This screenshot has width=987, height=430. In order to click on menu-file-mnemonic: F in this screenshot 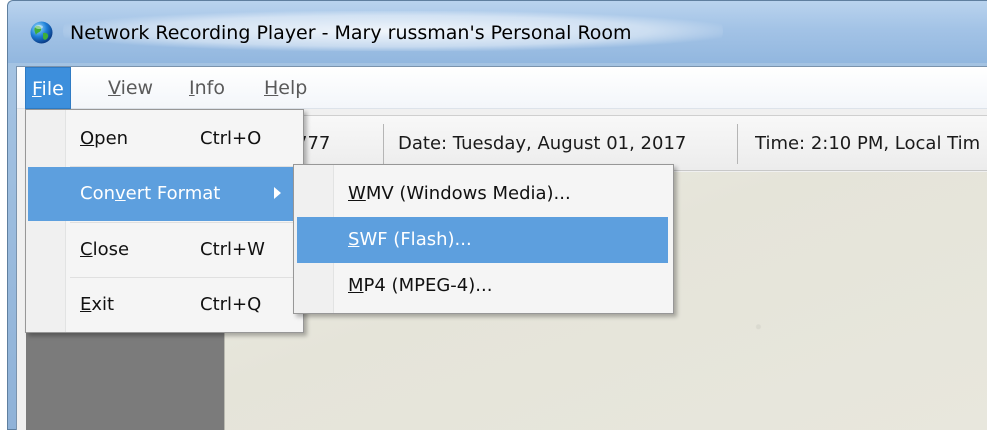, I will do `click(37, 89)`.